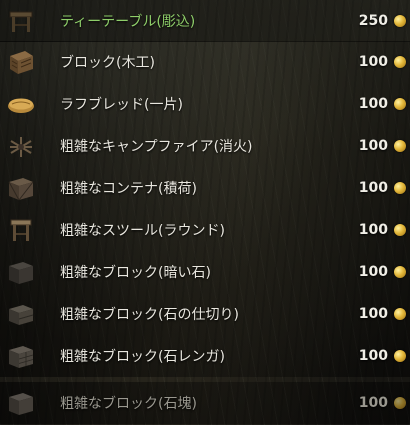 Image resolution: width=410 pixels, height=425 pixels. I want to click on item-name: 粗雑なブロック(石レンガ), so click(142, 357).